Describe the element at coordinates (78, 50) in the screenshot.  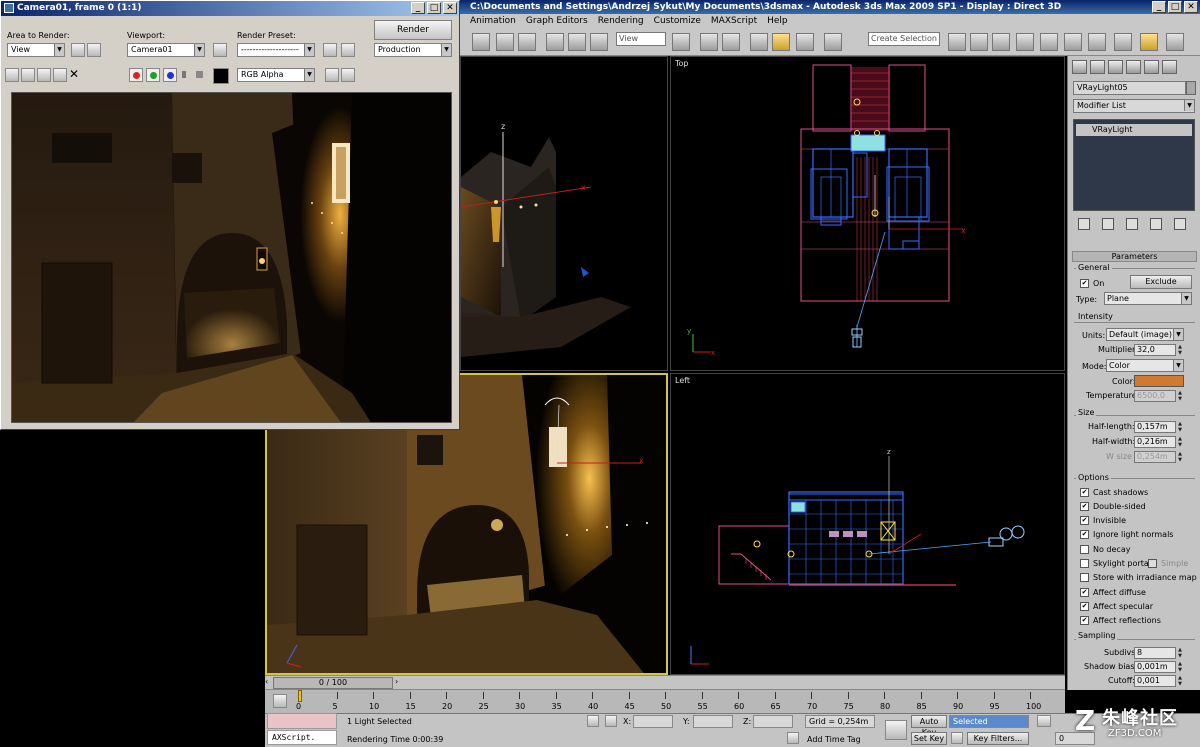
I see `edit-region-icon` at that location.